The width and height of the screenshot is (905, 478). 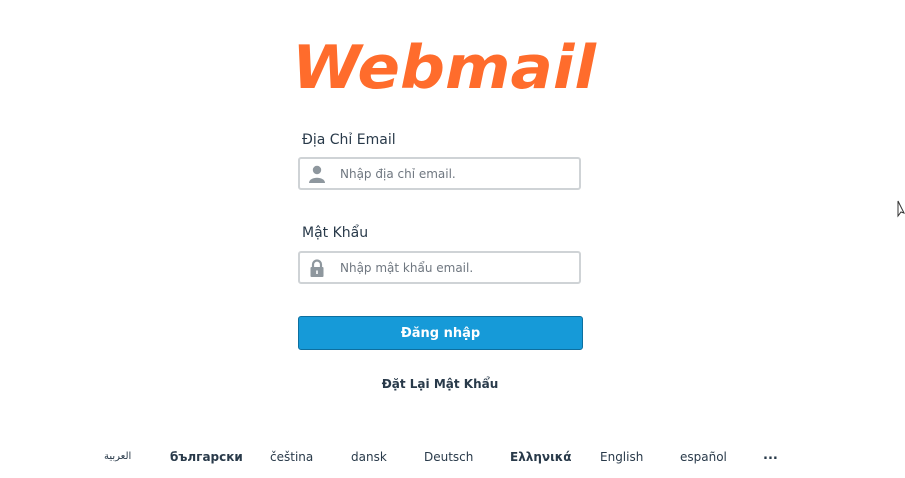 I want to click on password-label: Mật Khẩu, so click(x=335, y=233).